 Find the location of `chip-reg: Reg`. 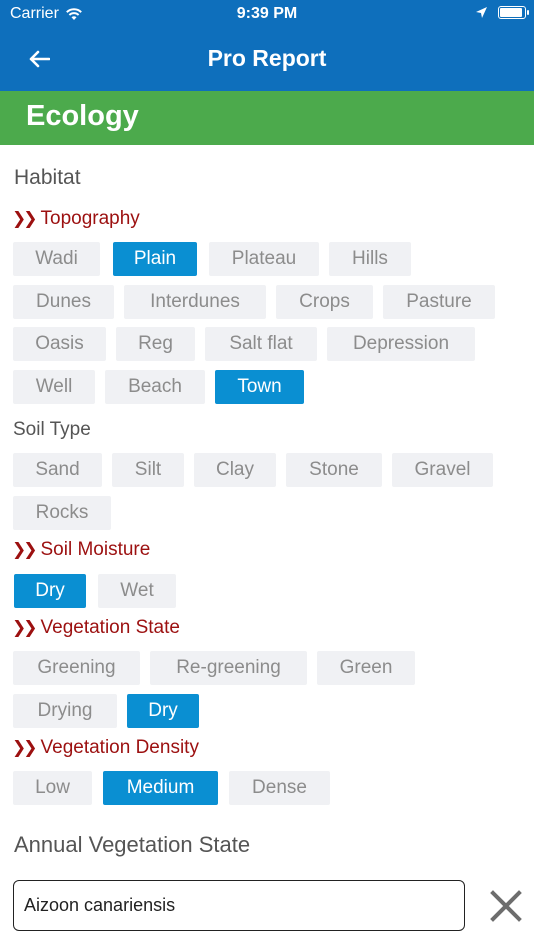

chip-reg: Reg is located at coordinates (155, 344).